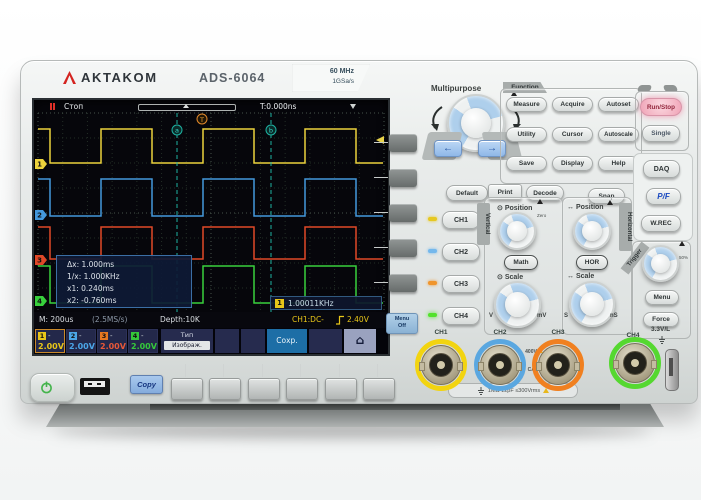 Image resolution: width=701 pixels, height=500 pixels. What do you see at coordinates (448, 148) in the screenshot?
I see `nav-left-button: ←` at bounding box center [448, 148].